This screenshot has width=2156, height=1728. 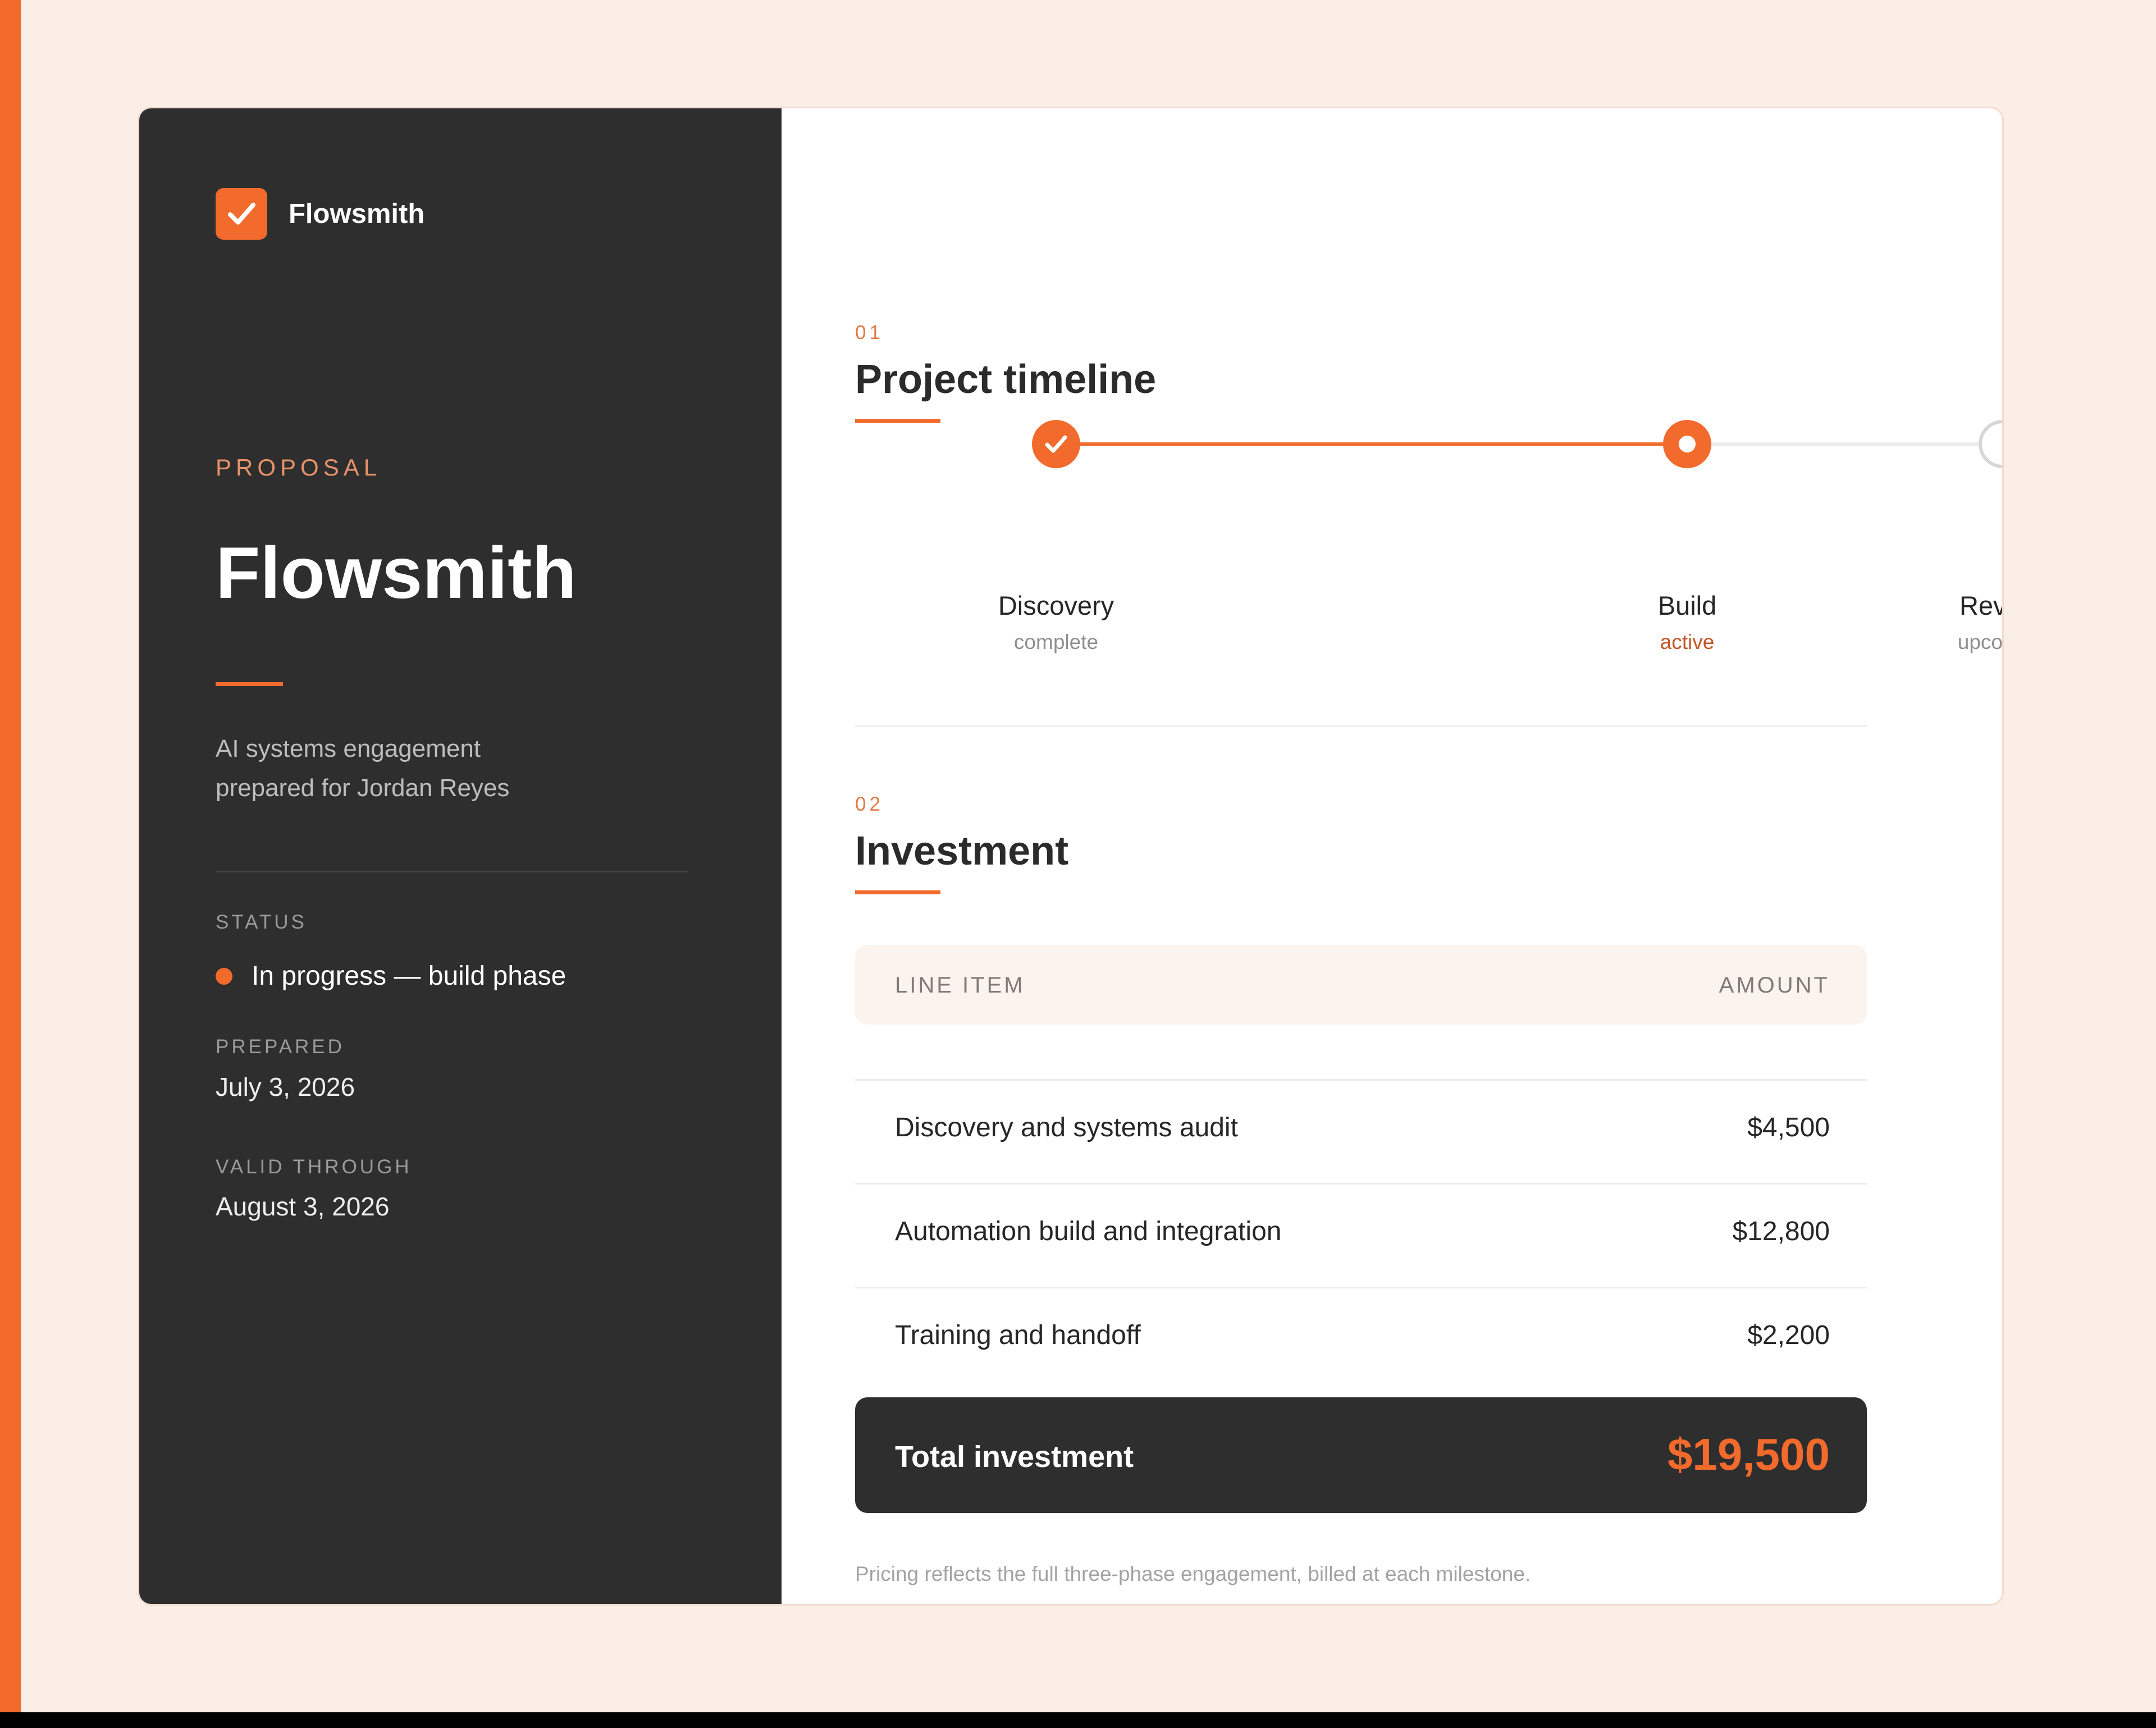 I want to click on line-item-name: Discovery and systems audit, so click(x=1066, y=1127).